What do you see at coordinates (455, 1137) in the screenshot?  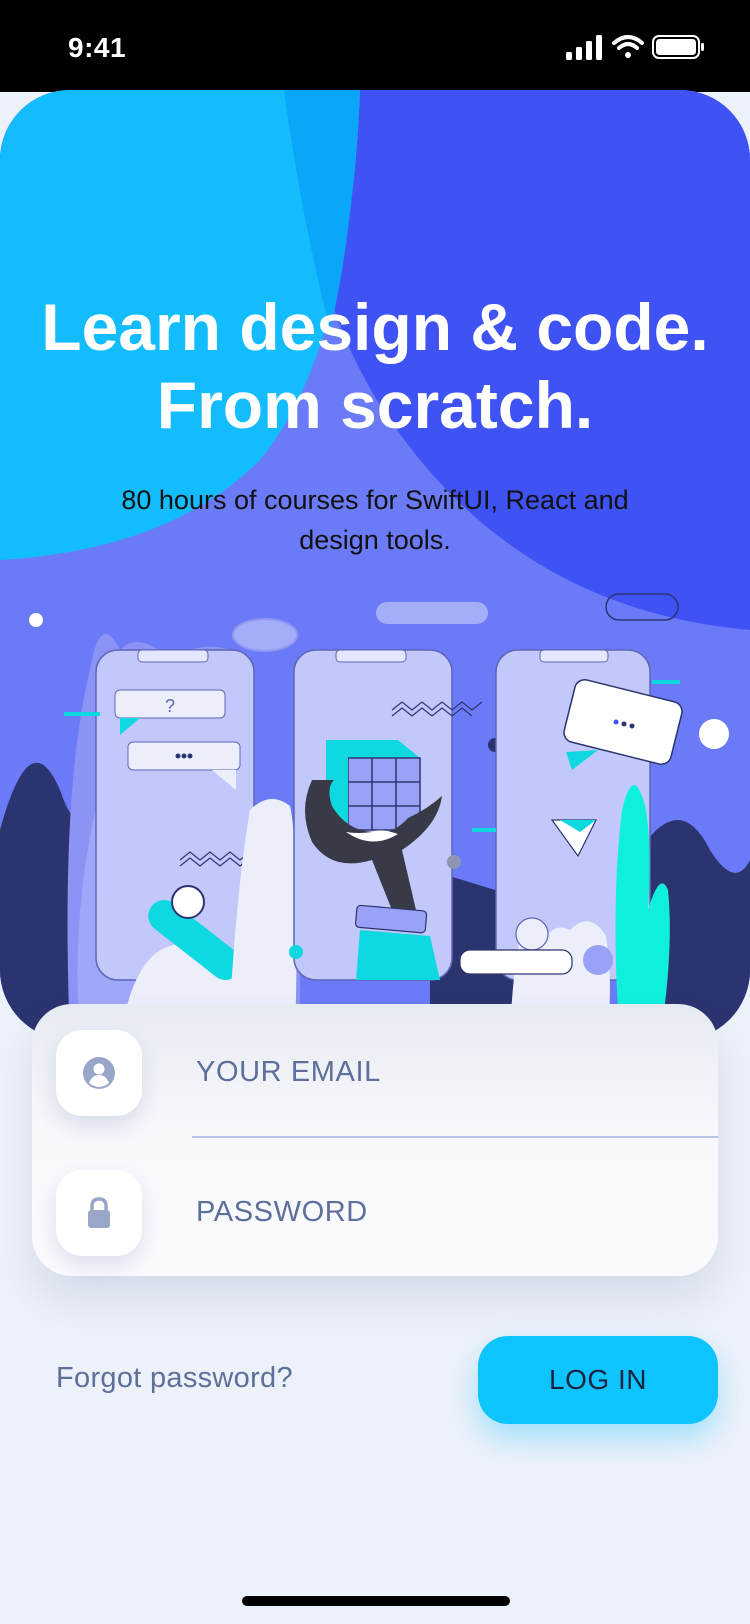 I see `field-divider` at bounding box center [455, 1137].